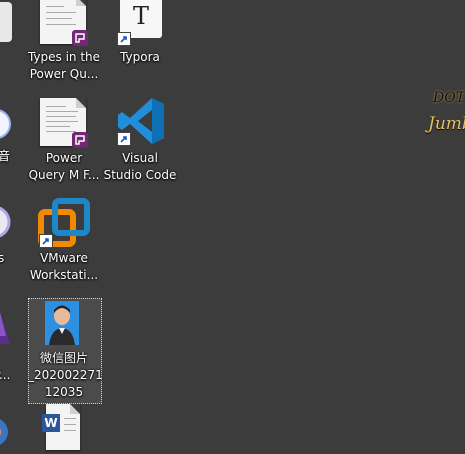 This screenshot has height=454, width=465. I want to click on photo-thumbnail-icon, so click(62, 323).